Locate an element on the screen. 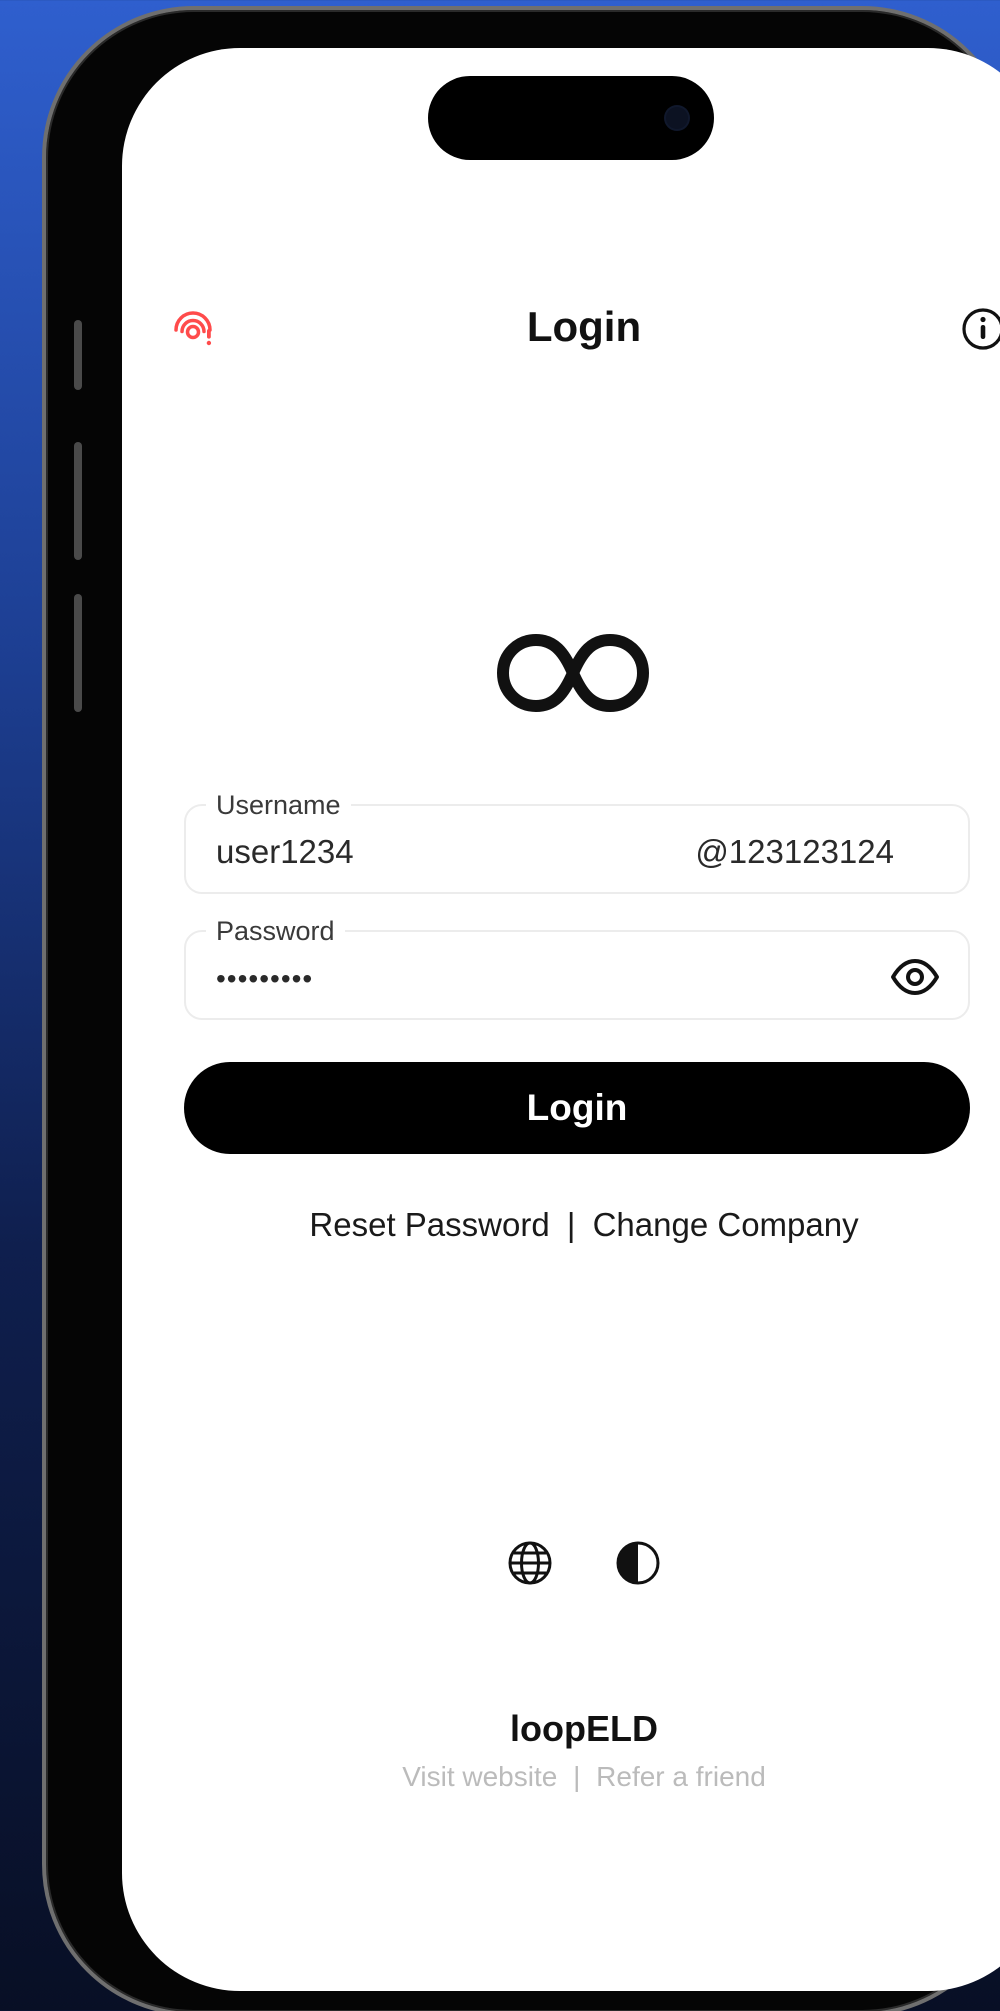  change-company-link: Change Company is located at coordinates (726, 1225).